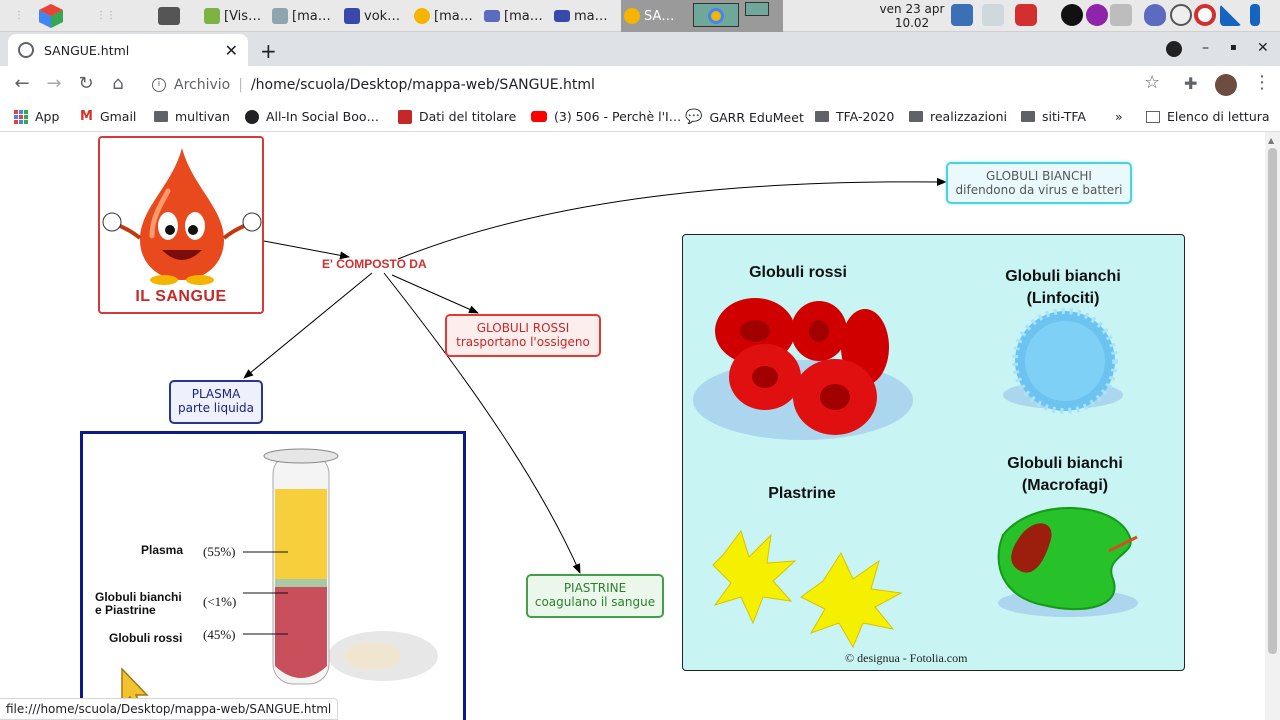 This screenshot has height=720, width=1280. Describe the element at coordinates (219, 551) in the screenshot. I see `tube-pct-plasma: (55%)` at that location.